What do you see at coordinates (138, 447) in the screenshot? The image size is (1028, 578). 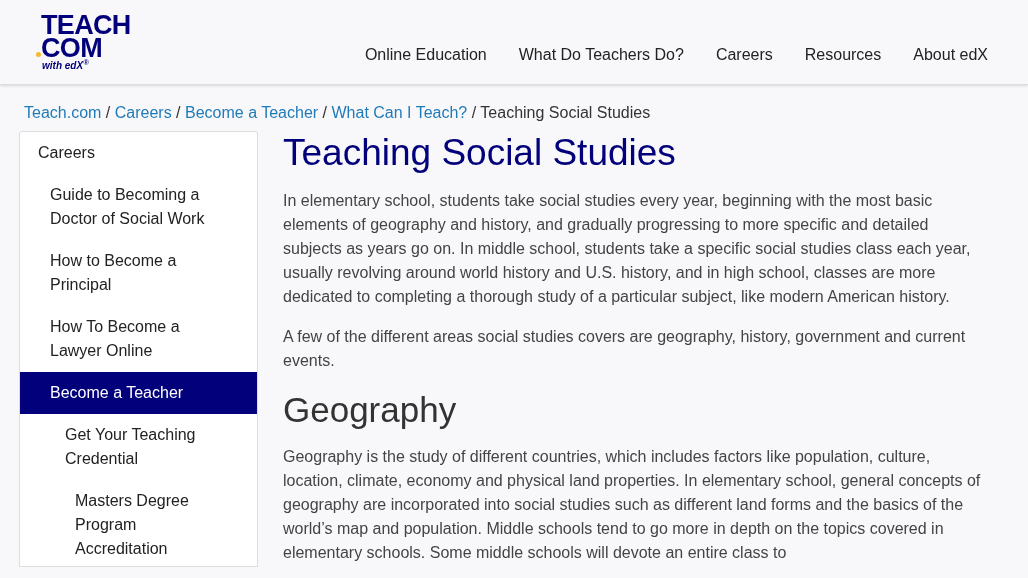 I see `sidebar-item: Get Your Teaching Credential` at bounding box center [138, 447].